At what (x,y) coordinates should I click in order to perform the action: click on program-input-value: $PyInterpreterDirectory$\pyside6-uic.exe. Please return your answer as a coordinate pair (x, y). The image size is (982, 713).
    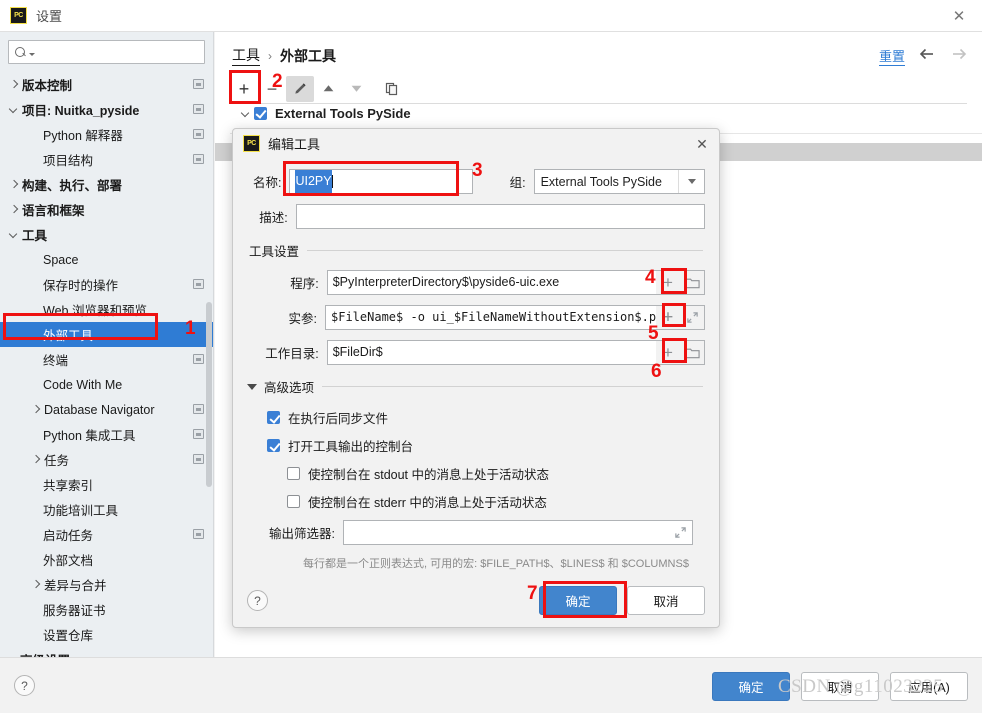
    Looking at the image, I should click on (446, 282).